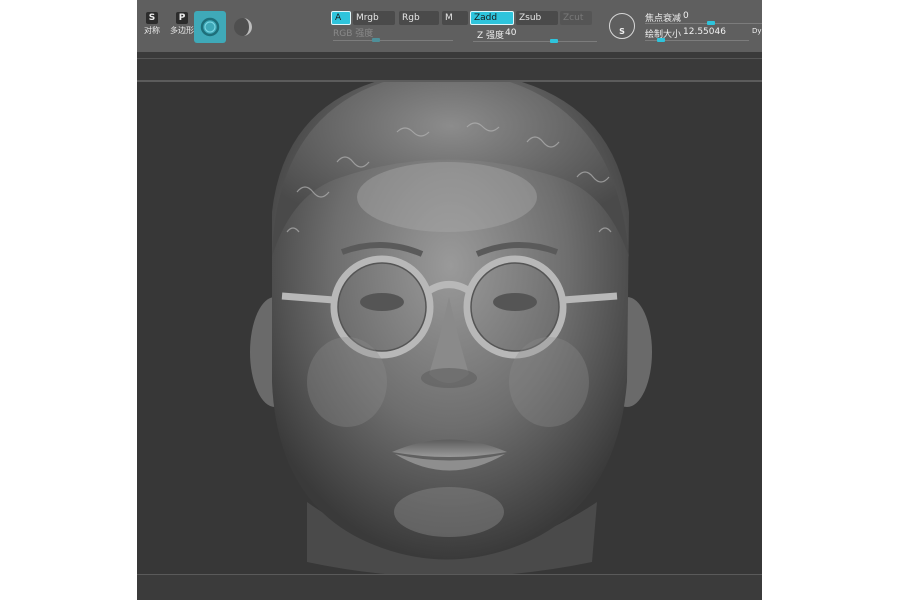 The height and width of the screenshot is (600, 900). I want to click on symmetry-button: S 对称, so click(152, 27).